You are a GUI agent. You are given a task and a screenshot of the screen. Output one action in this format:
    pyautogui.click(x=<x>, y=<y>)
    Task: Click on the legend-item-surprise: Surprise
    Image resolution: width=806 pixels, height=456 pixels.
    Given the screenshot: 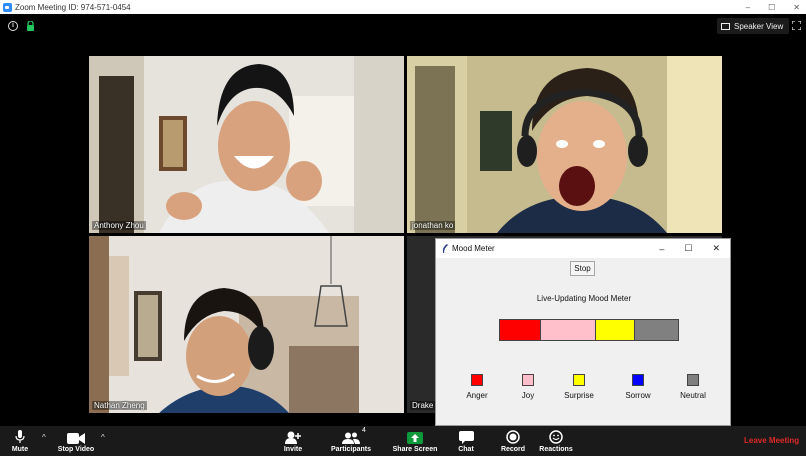 What is the action you would take?
    pyautogui.click(x=579, y=387)
    